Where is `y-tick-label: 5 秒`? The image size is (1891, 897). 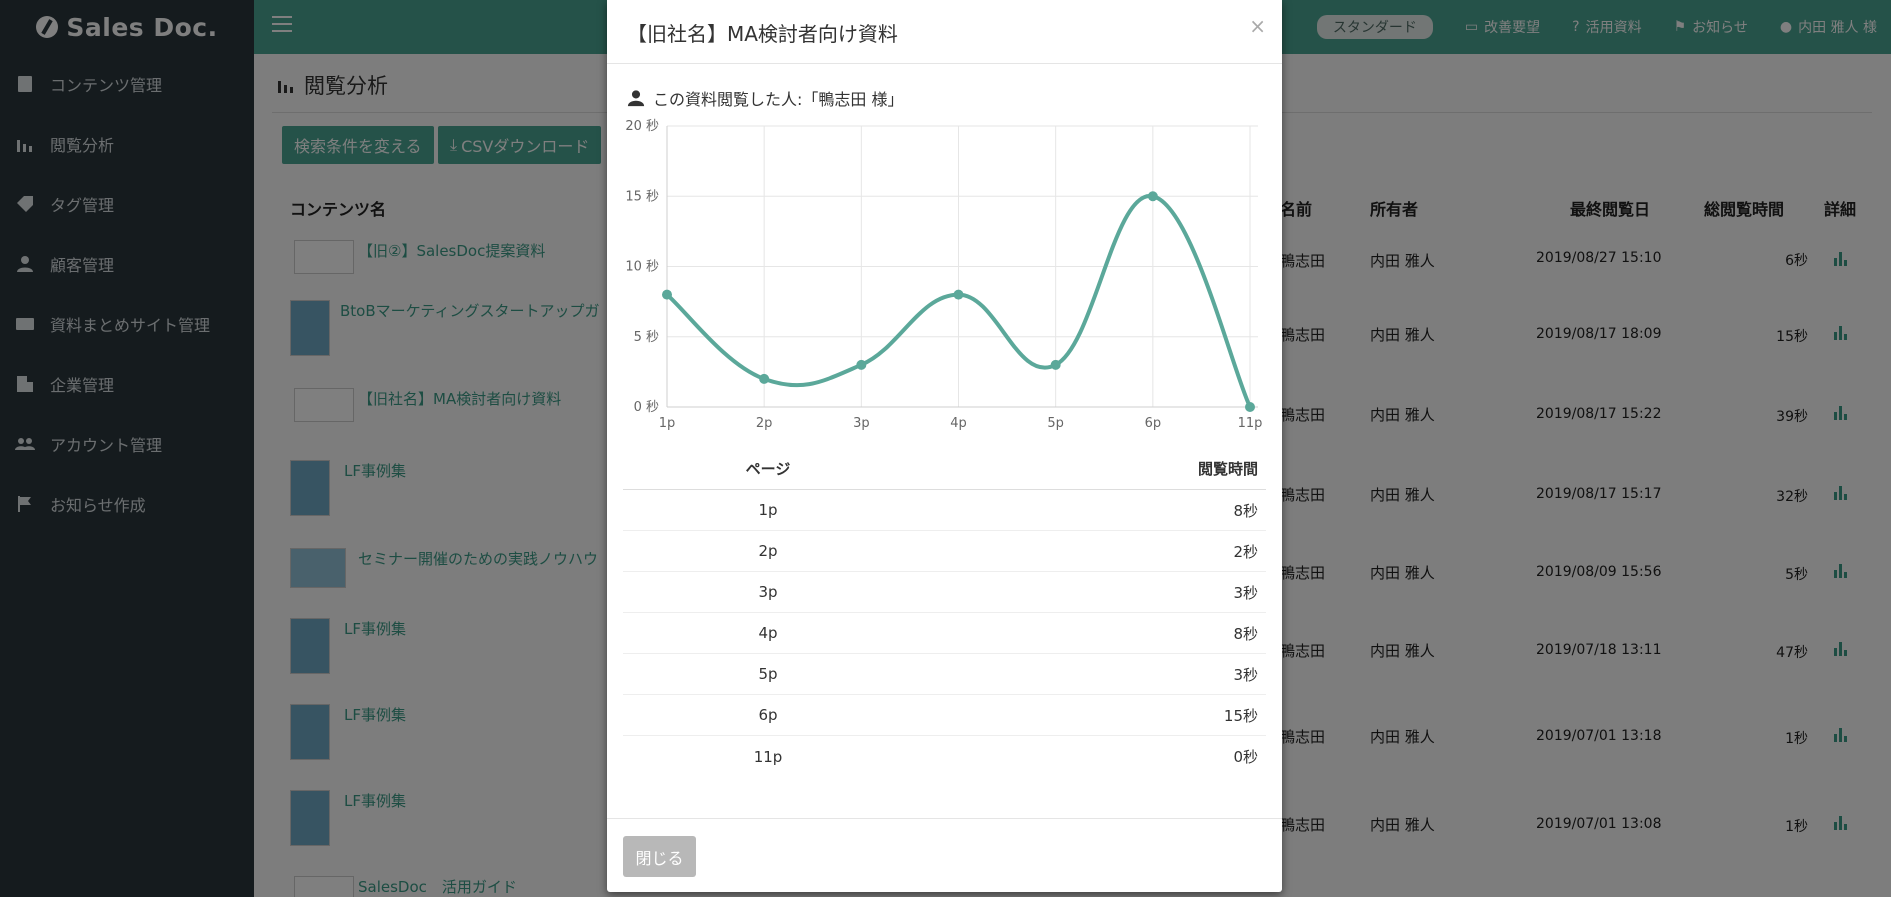 y-tick-label: 5 秒 is located at coordinates (646, 337).